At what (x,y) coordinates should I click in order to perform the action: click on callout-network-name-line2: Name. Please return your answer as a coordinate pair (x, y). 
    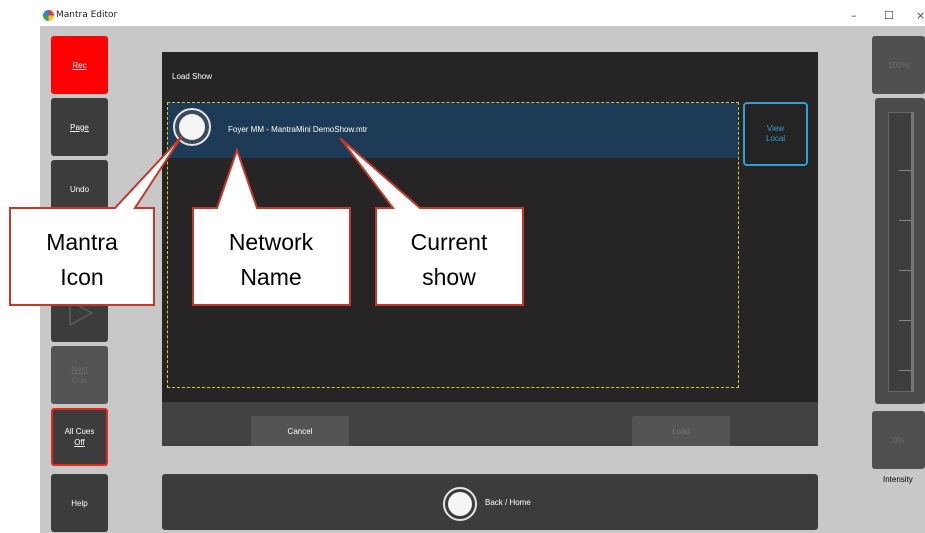
    Looking at the image, I should click on (270, 277).